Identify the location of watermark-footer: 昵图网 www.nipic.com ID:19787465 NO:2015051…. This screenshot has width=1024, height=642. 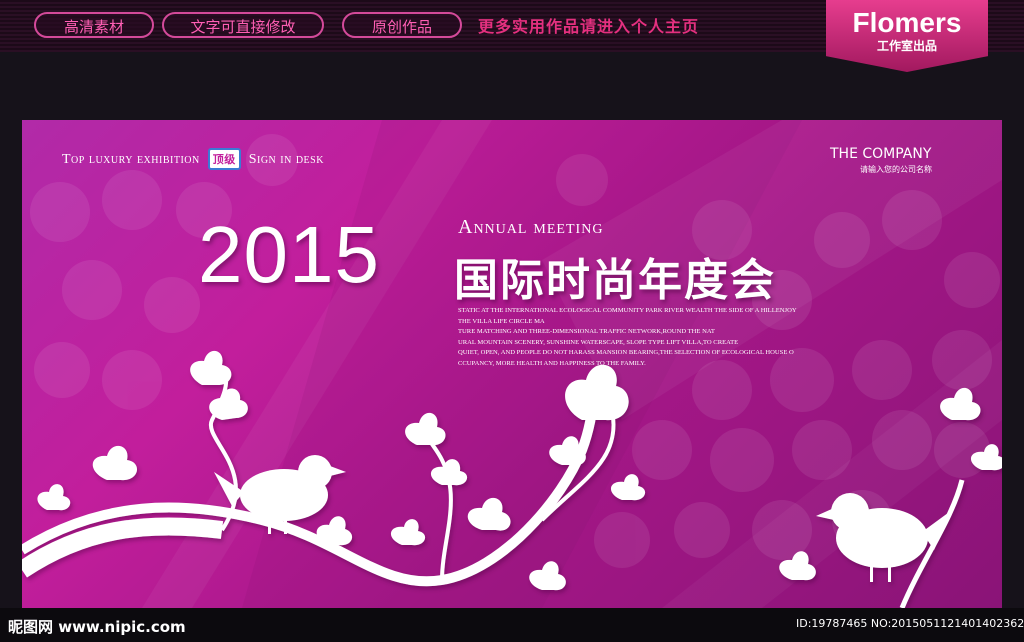
(512, 625).